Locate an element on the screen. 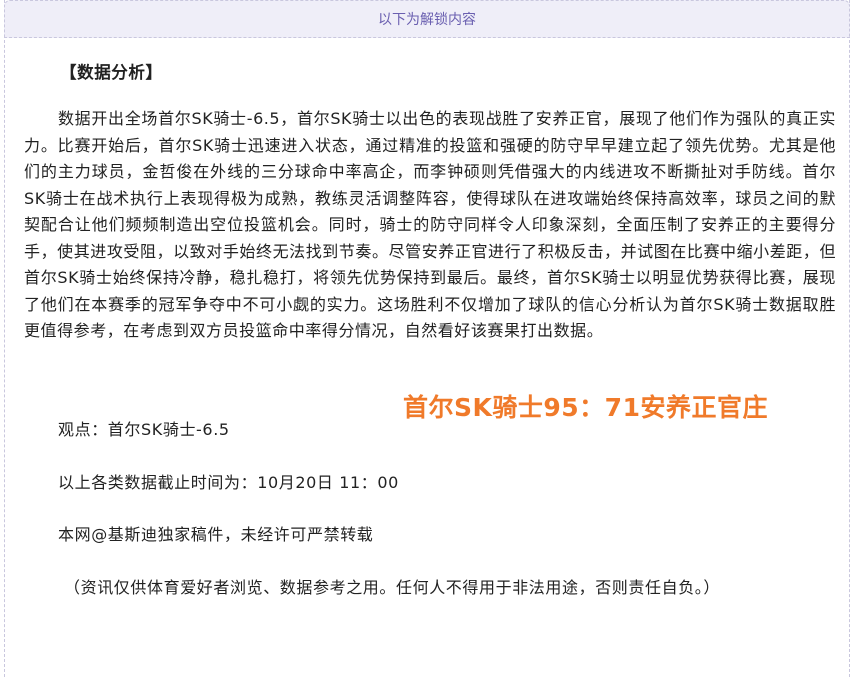  unlock-banner: 以下为解锁内容 is located at coordinates (427, 19).